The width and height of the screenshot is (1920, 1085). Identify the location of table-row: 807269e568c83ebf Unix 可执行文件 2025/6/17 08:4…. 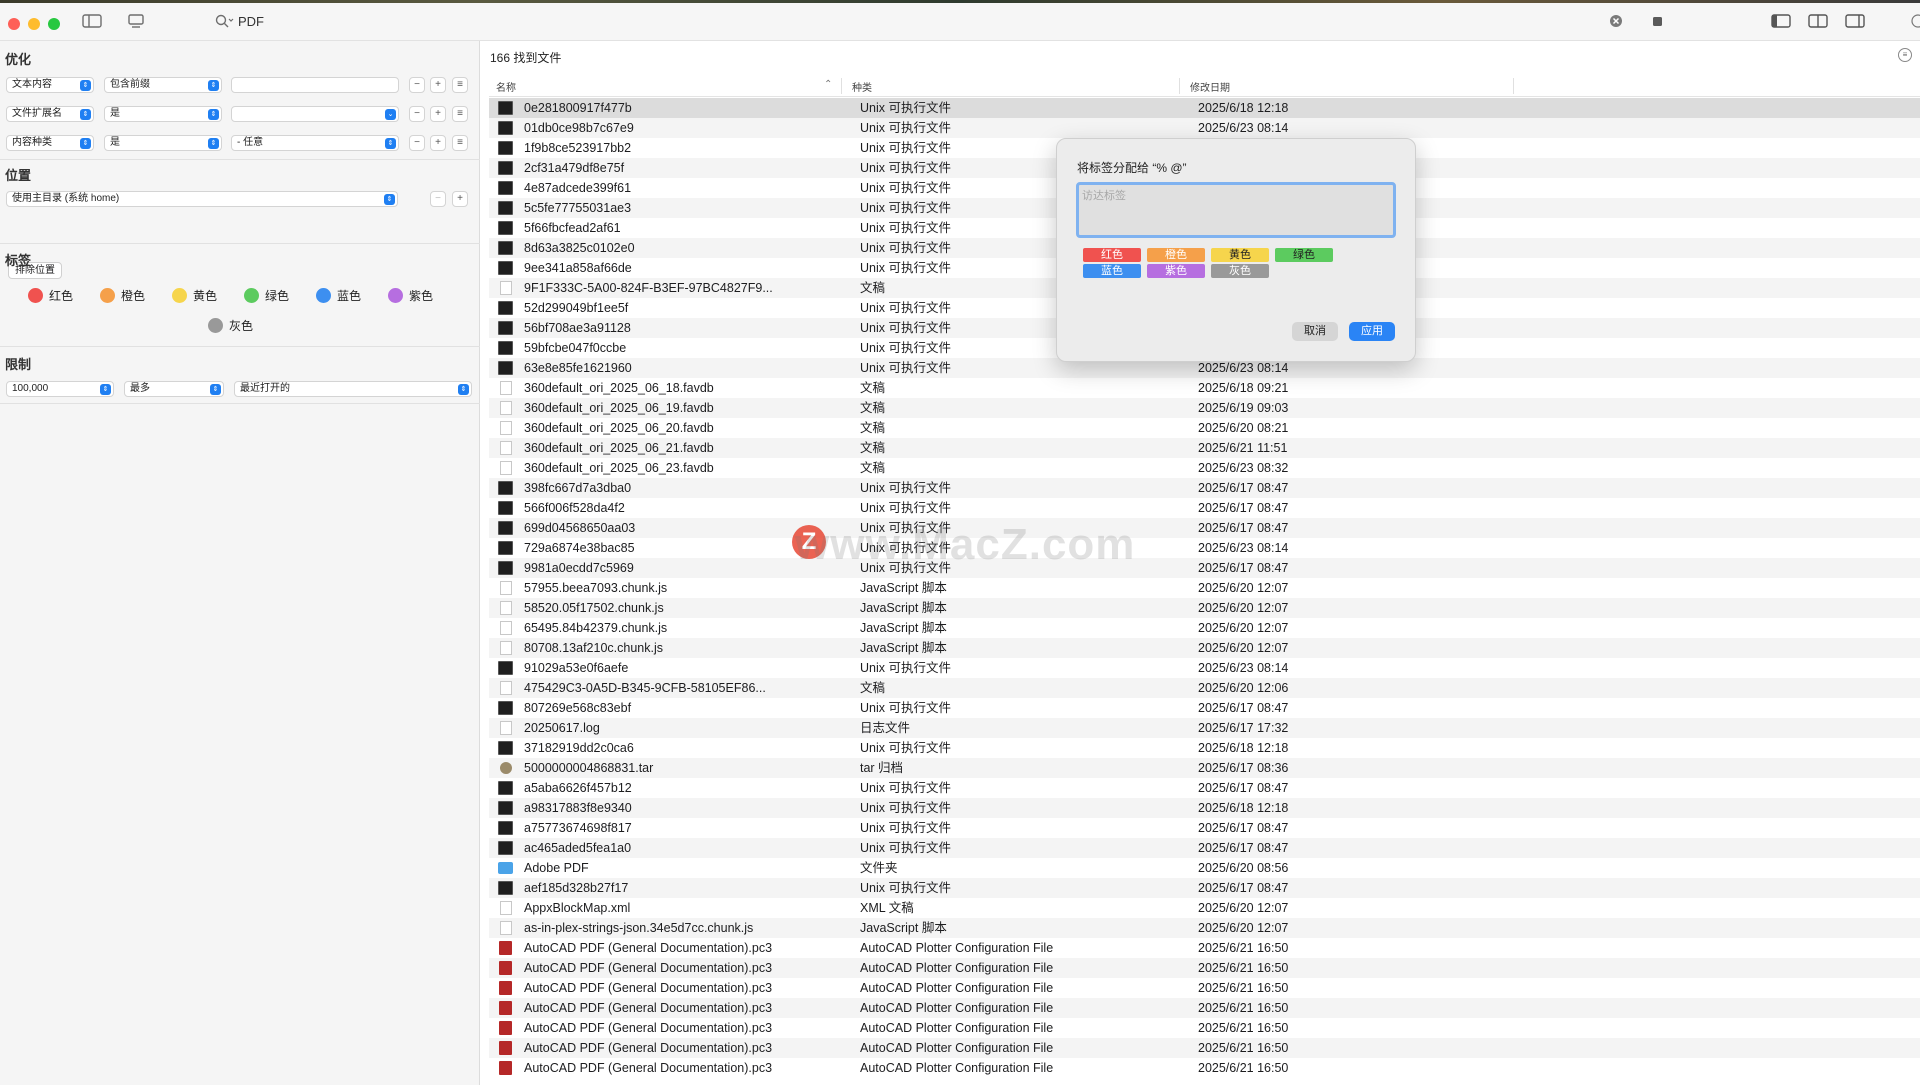
(1204, 708).